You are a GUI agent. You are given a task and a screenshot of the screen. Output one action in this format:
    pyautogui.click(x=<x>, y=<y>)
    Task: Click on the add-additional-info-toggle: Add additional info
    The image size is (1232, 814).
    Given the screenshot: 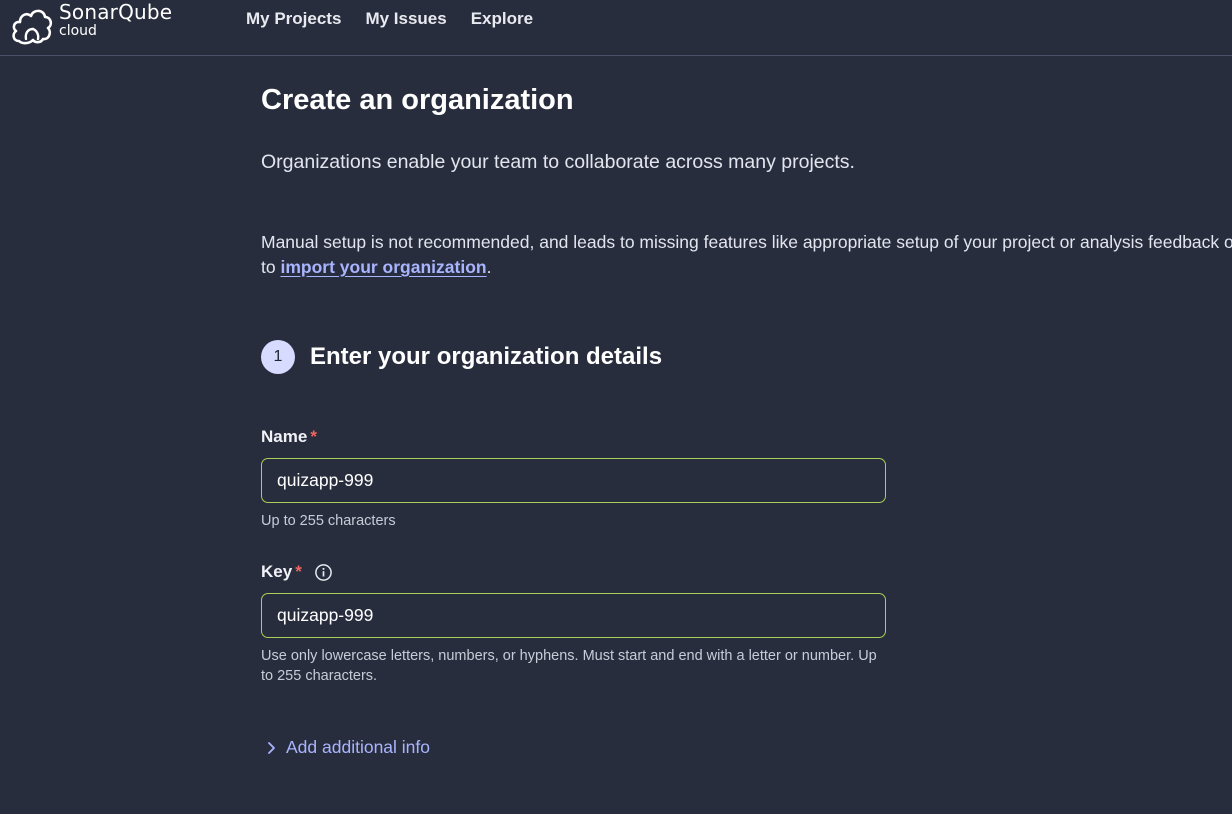 What is the action you would take?
    pyautogui.click(x=348, y=747)
    